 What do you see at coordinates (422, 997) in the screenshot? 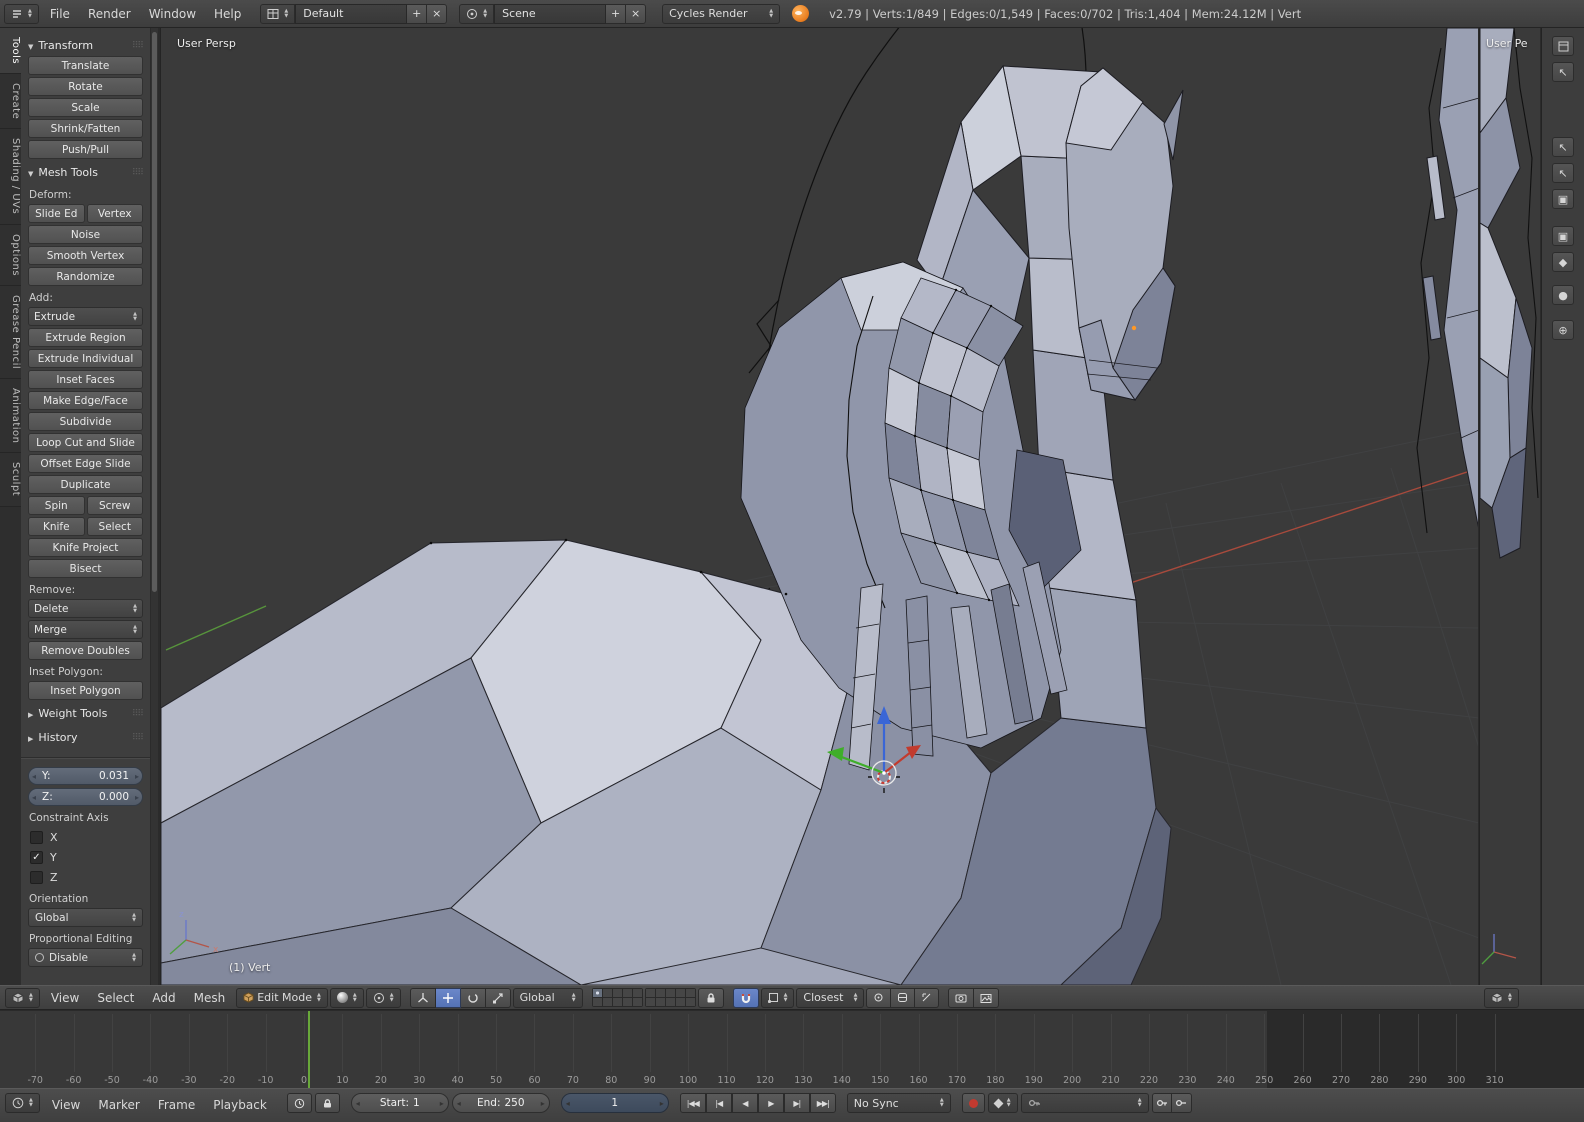
I see `manipulator-toggle-button` at bounding box center [422, 997].